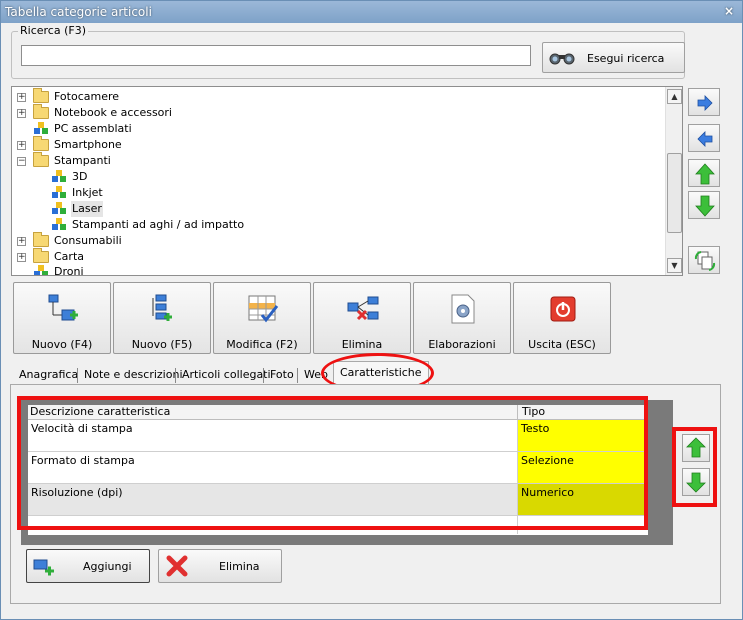  What do you see at coordinates (177, 566) in the screenshot?
I see `delete-x-icon` at bounding box center [177, 566].